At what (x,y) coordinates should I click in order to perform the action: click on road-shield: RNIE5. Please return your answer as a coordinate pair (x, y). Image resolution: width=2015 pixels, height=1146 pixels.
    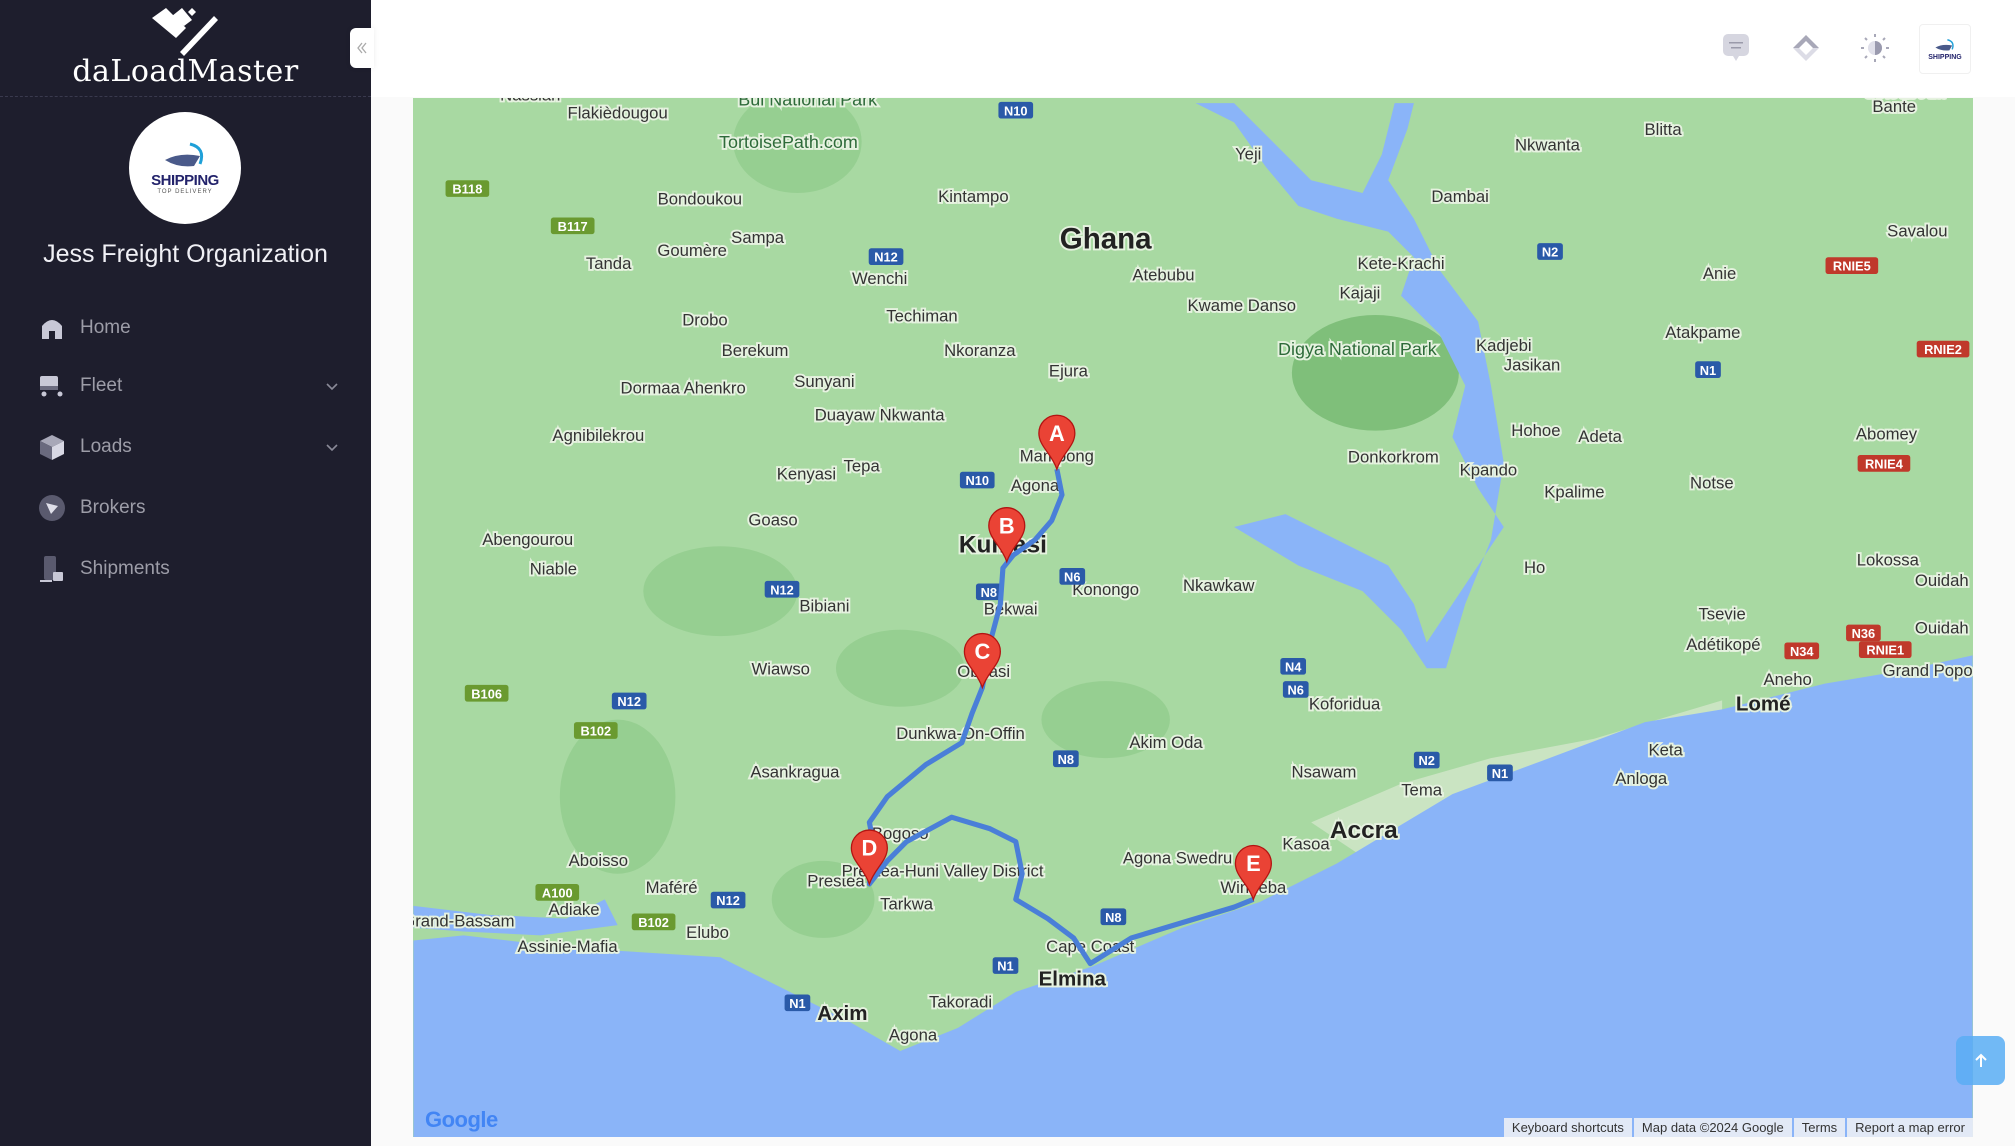
    Looking at the image, I should click on (1852, 265).